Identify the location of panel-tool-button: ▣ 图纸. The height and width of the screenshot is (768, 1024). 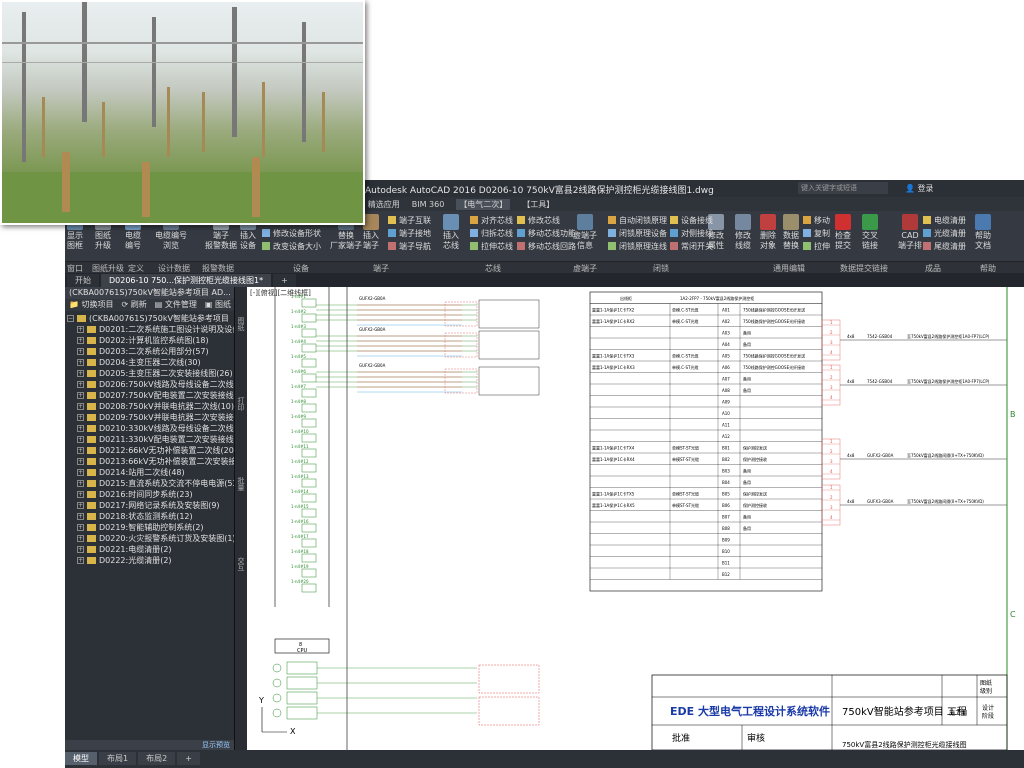
(218, 305).